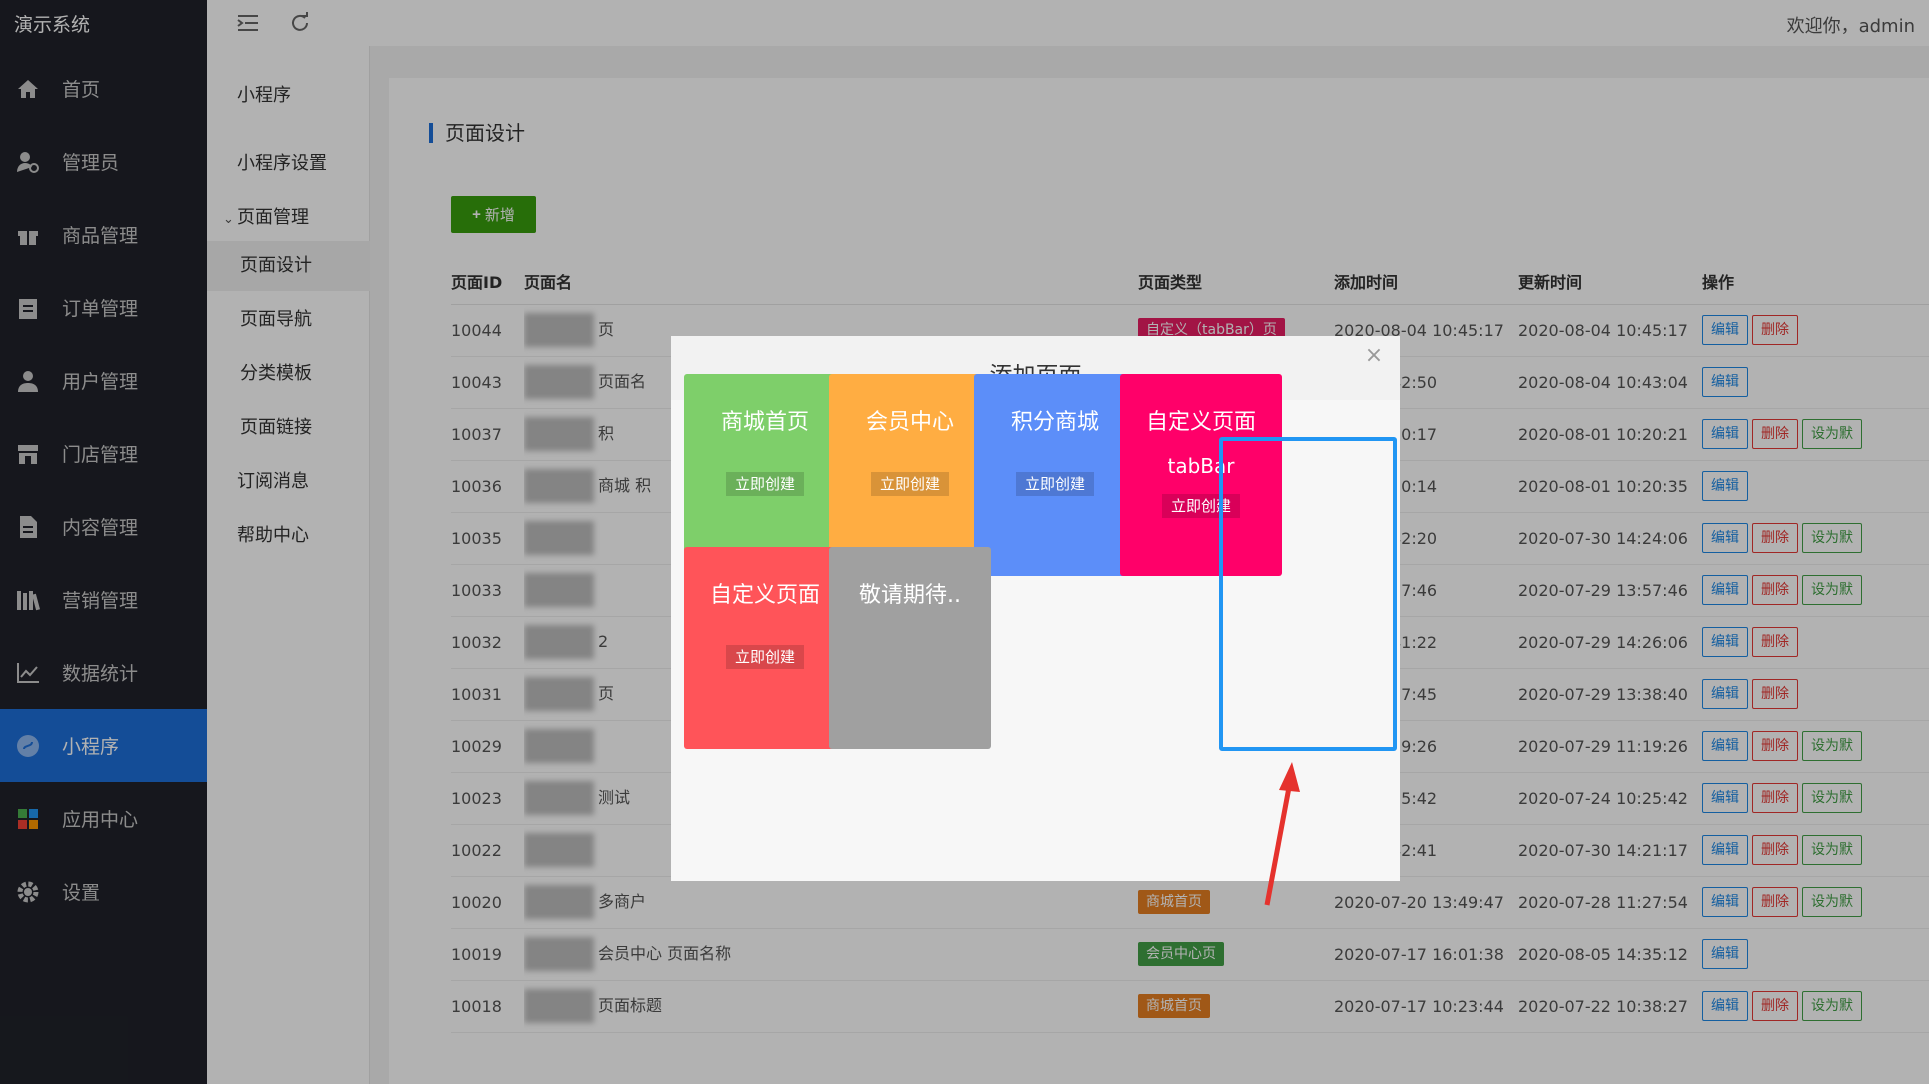 The height and width of the screenshot is (1084, 1929). What do you see at coordinates (1282, 834) in the screenshot?
I see `annotation-arrow-icon` at bounding box center [1282, 834].